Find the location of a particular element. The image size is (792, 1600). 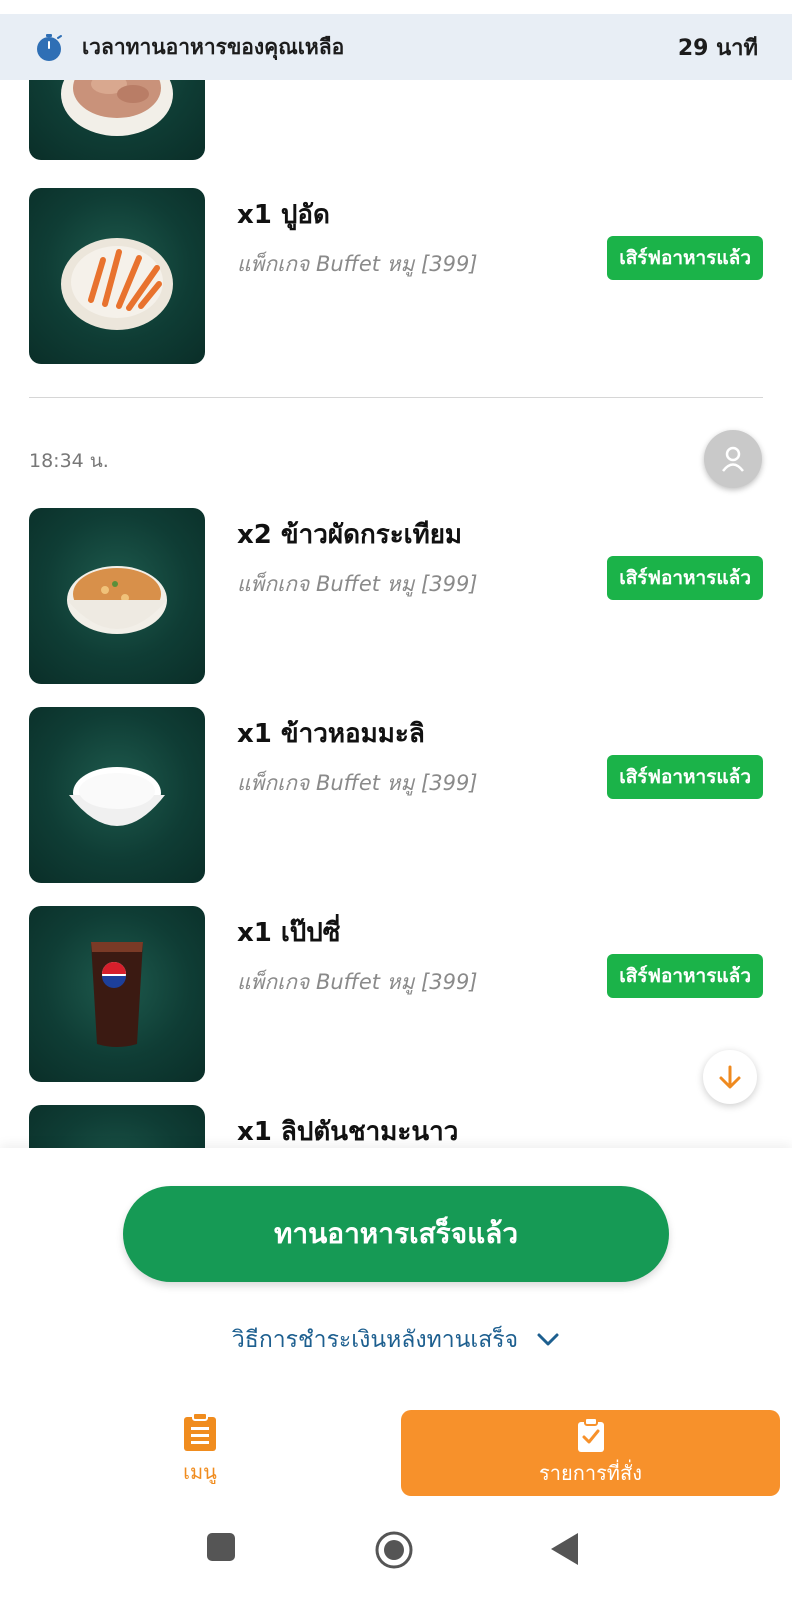

list-item is located at coordinates (396, 120).